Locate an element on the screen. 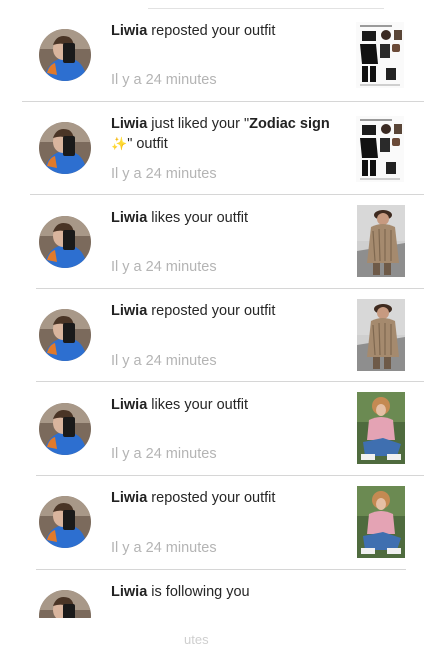 The width and height of the screenshot is (432, 650). notification-text: Liwia is following you is located at coordinates (227, 592).